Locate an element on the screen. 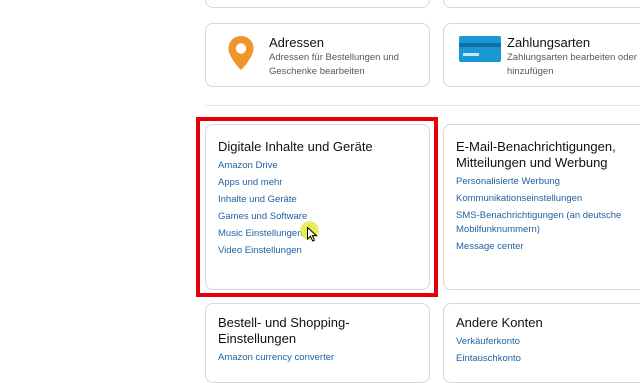 The image size is (640, 383). mouse-cursor-icon is located at coordinates (312, 234).